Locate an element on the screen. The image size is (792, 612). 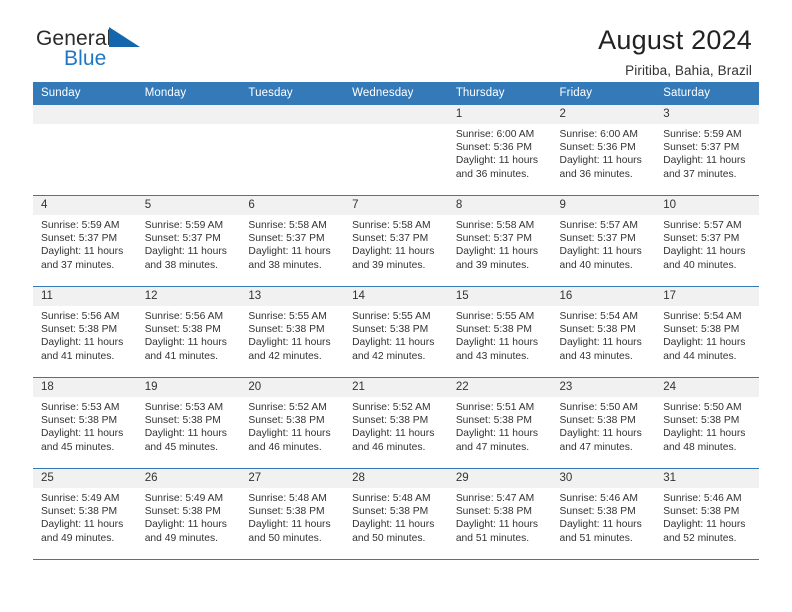
daylight-duration-line2: and 39 minutes. is located at coordinates (492, 265).